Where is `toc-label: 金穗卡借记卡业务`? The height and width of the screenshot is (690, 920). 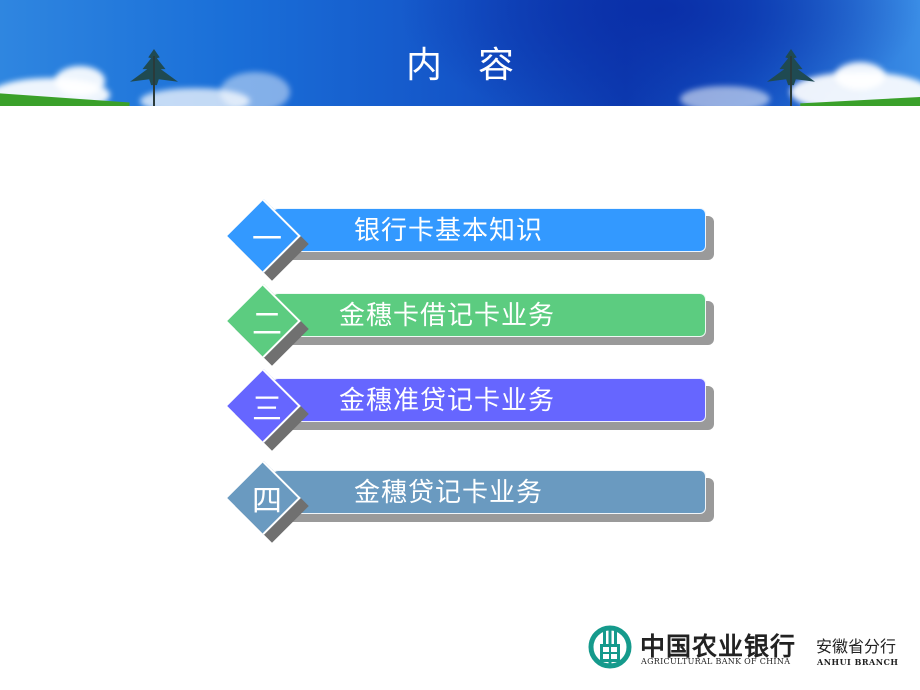
toc-label: 金穗卡借记卡业务 is located at coordinates (447, 316).